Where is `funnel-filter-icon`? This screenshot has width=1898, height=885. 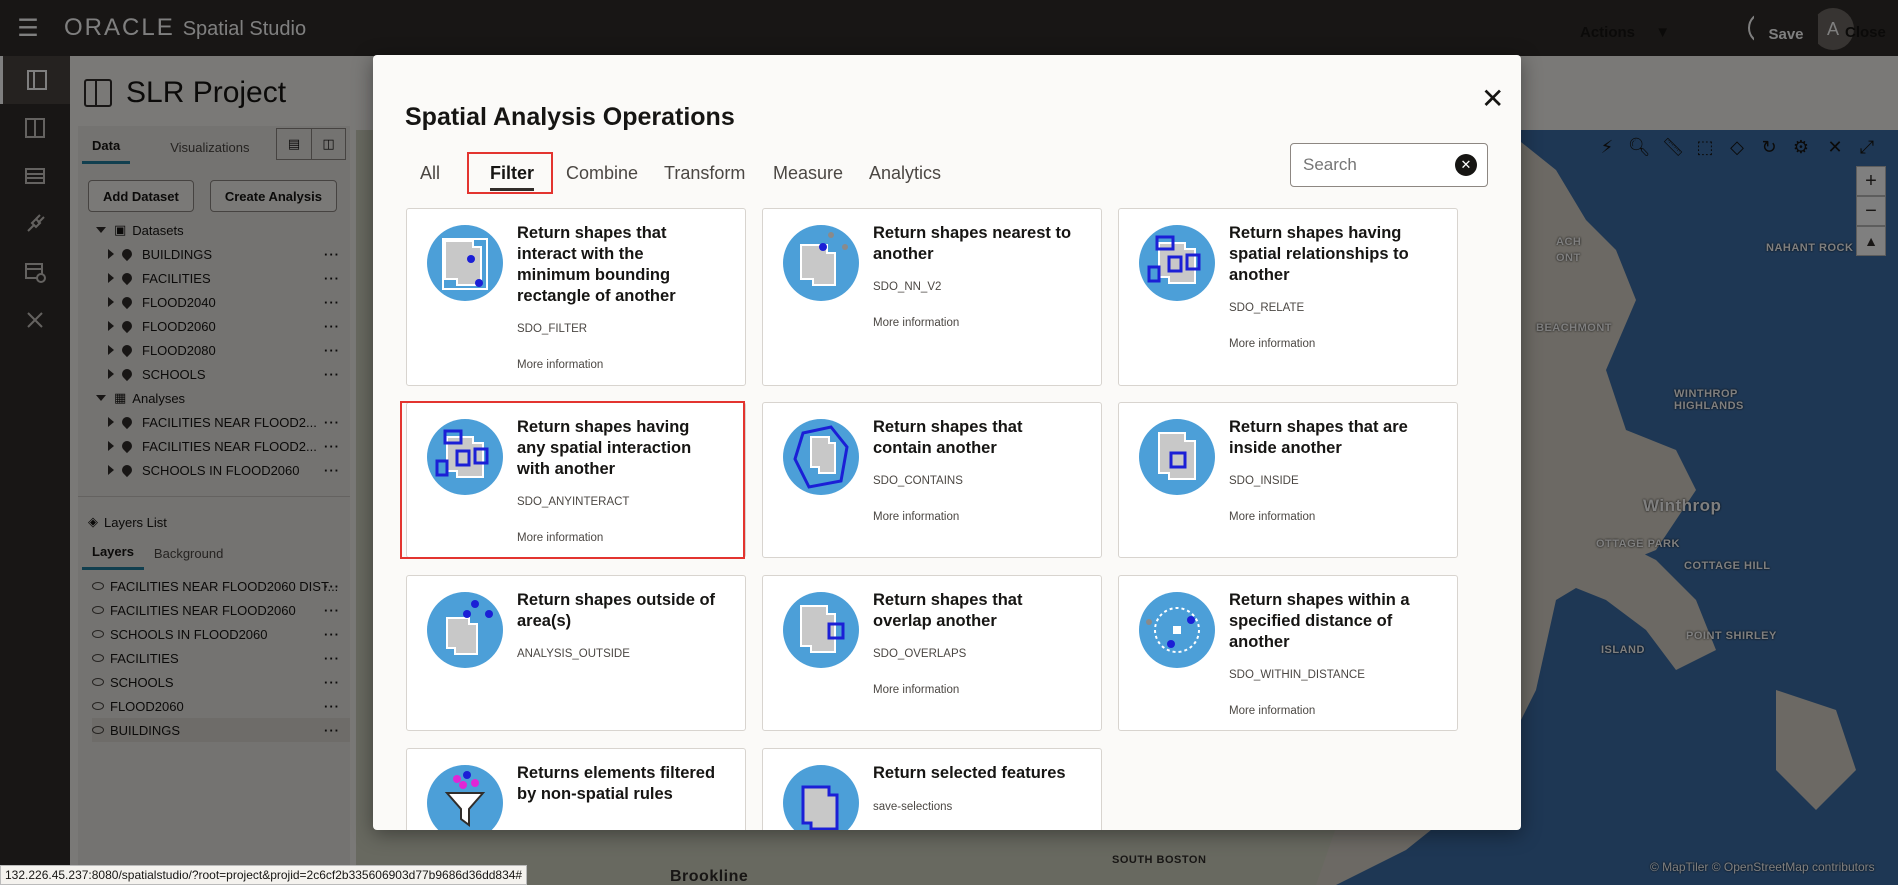 funnel-filter-icon is located at coordinates (465, 797).